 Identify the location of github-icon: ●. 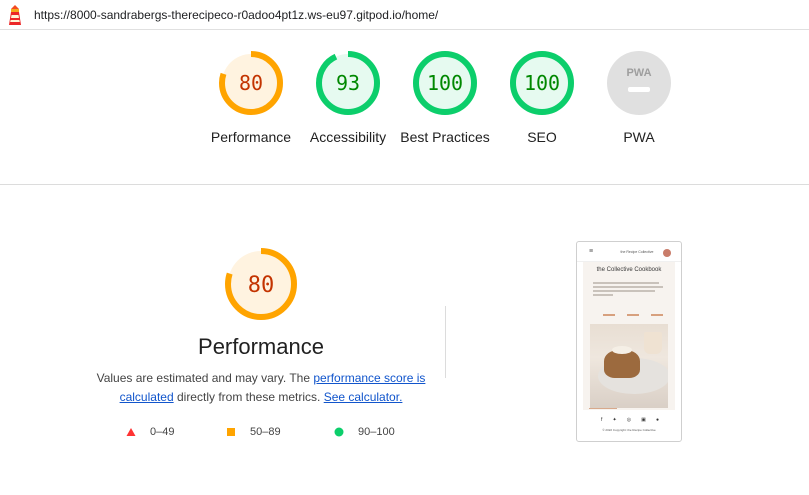
(657, 420).